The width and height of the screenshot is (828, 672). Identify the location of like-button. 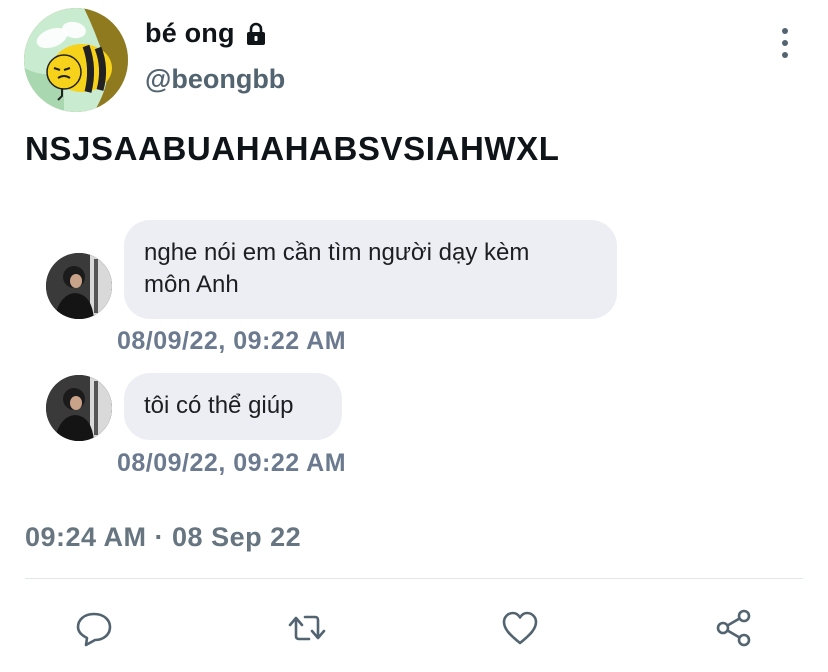
(520, 628).